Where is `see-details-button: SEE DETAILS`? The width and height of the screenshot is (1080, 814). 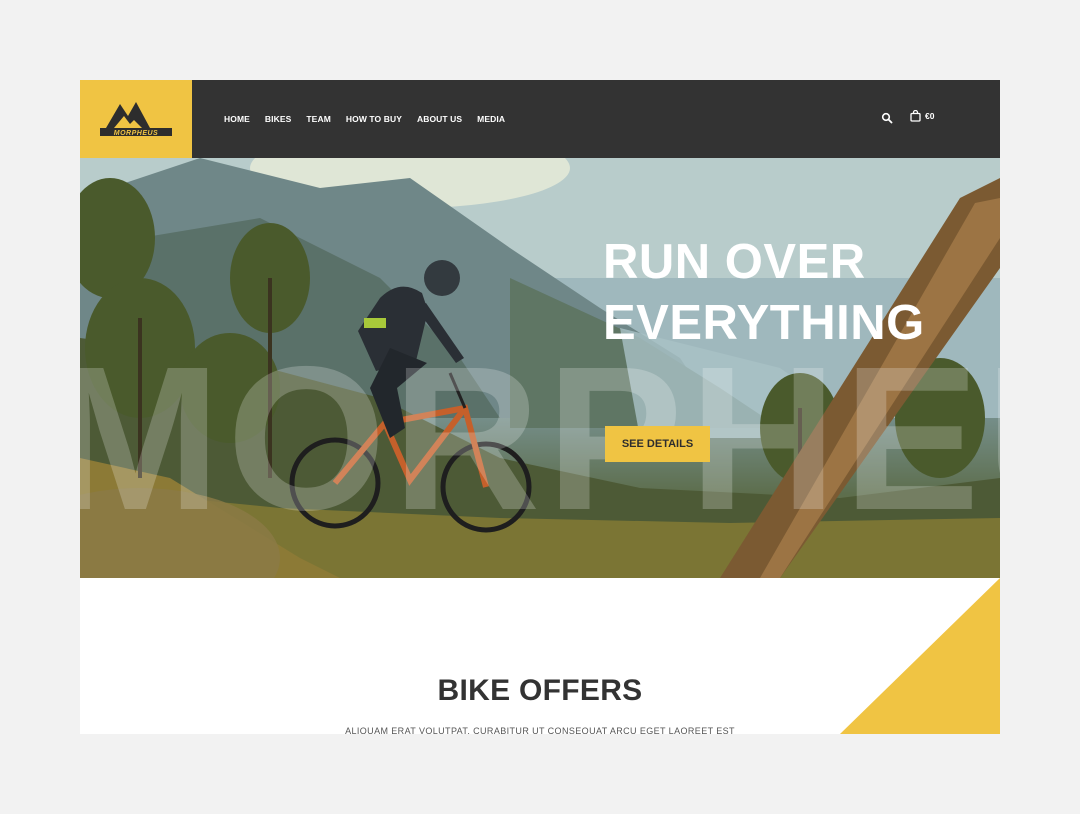 see-details-button: SEE DETAILS is located at coordinates (657, 444).